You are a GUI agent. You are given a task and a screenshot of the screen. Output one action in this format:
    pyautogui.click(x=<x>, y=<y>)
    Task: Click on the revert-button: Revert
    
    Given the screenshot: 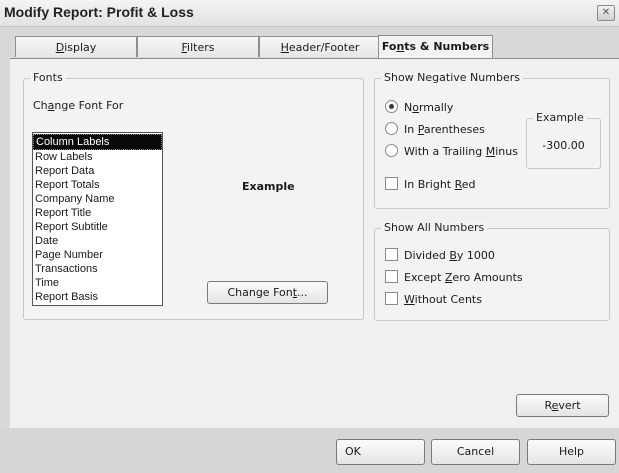 What is the action you would take?
    pyautogui.click(x=562, y=405)
    